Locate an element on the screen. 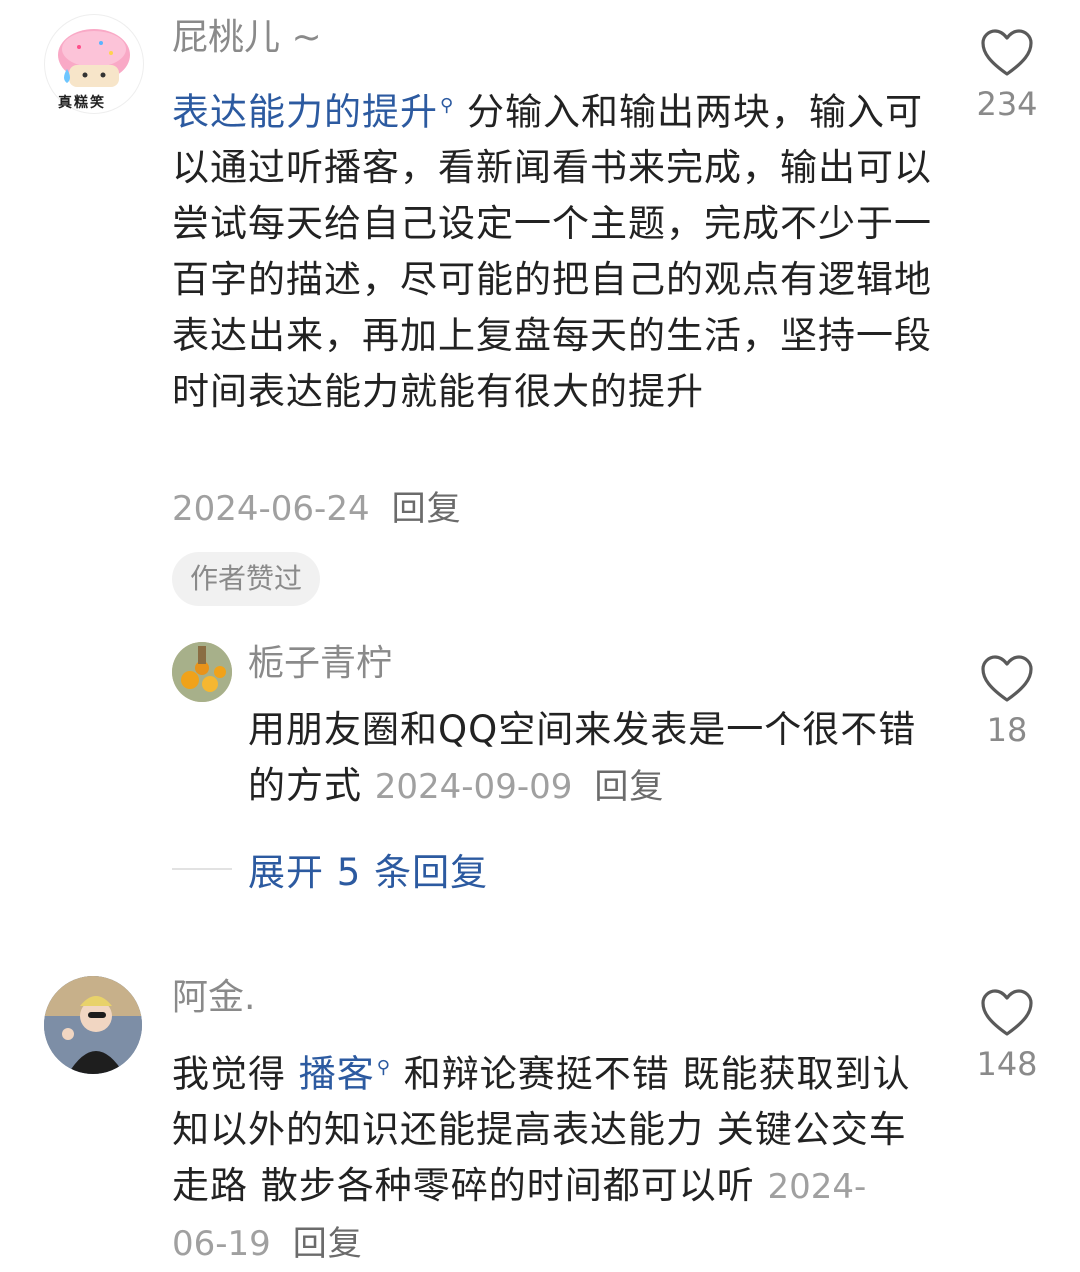  expand-replies-button: 展开 5 条回复 is located at coordinates (330, 869).